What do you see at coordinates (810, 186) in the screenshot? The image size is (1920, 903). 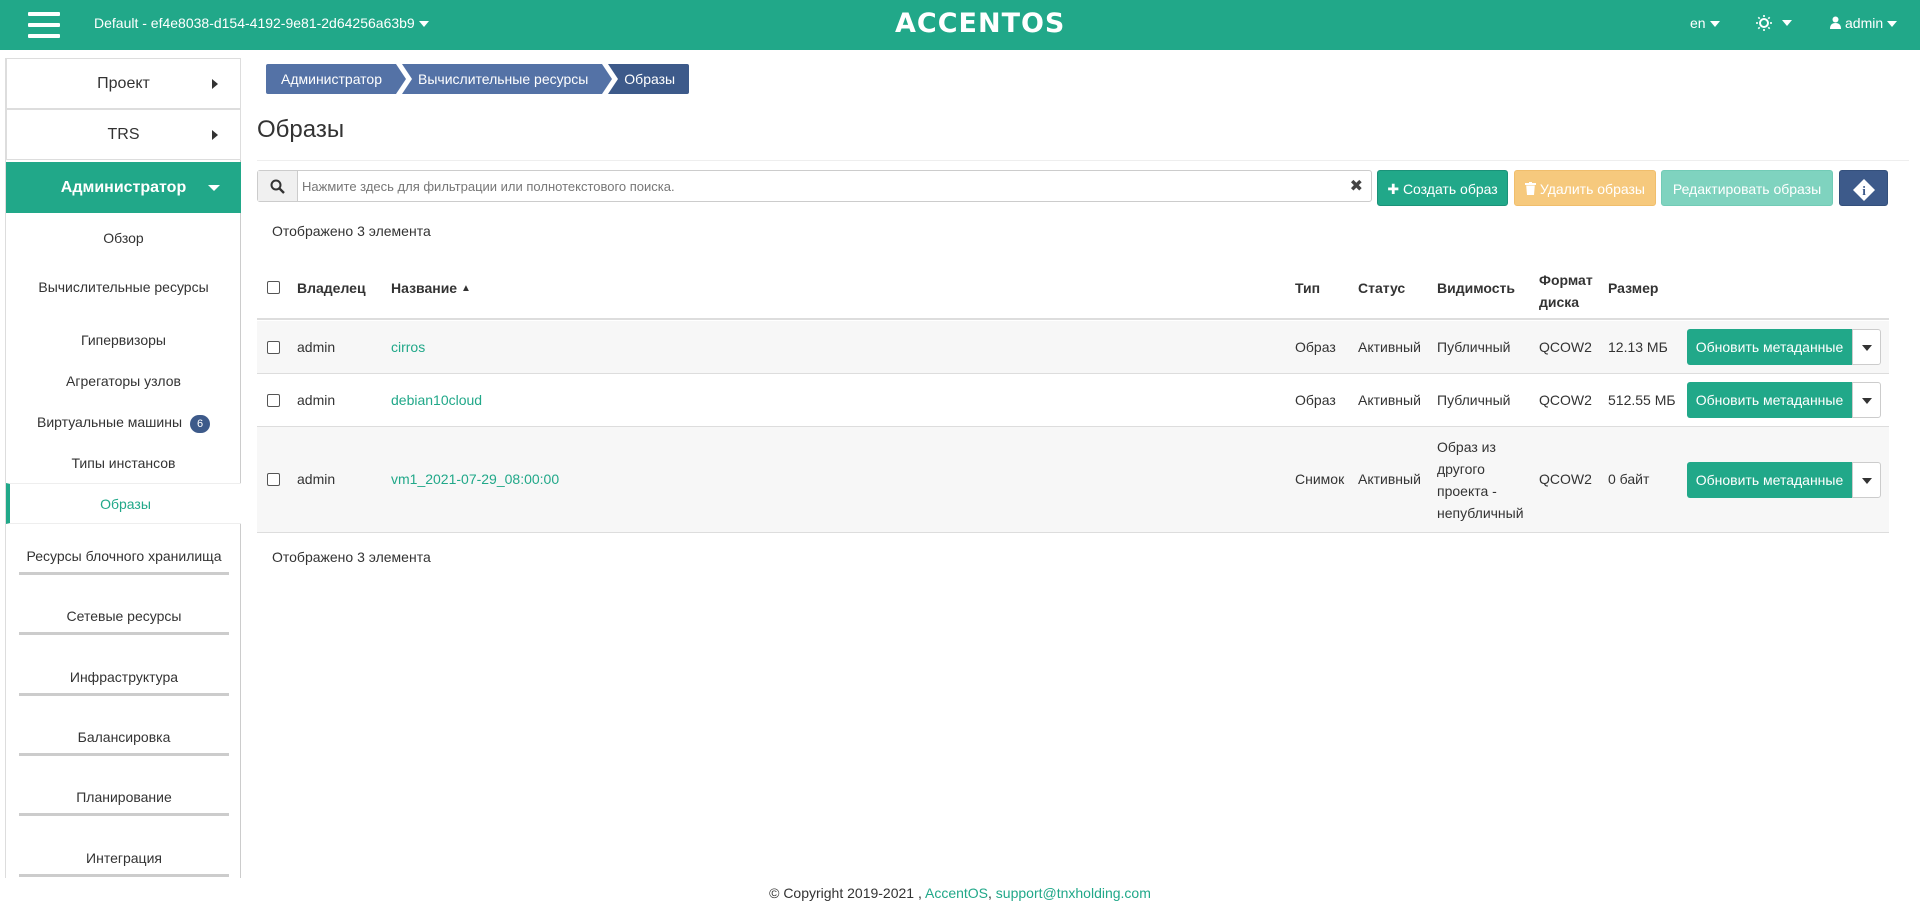 I see `search-input` at bounding box center [810, 186].